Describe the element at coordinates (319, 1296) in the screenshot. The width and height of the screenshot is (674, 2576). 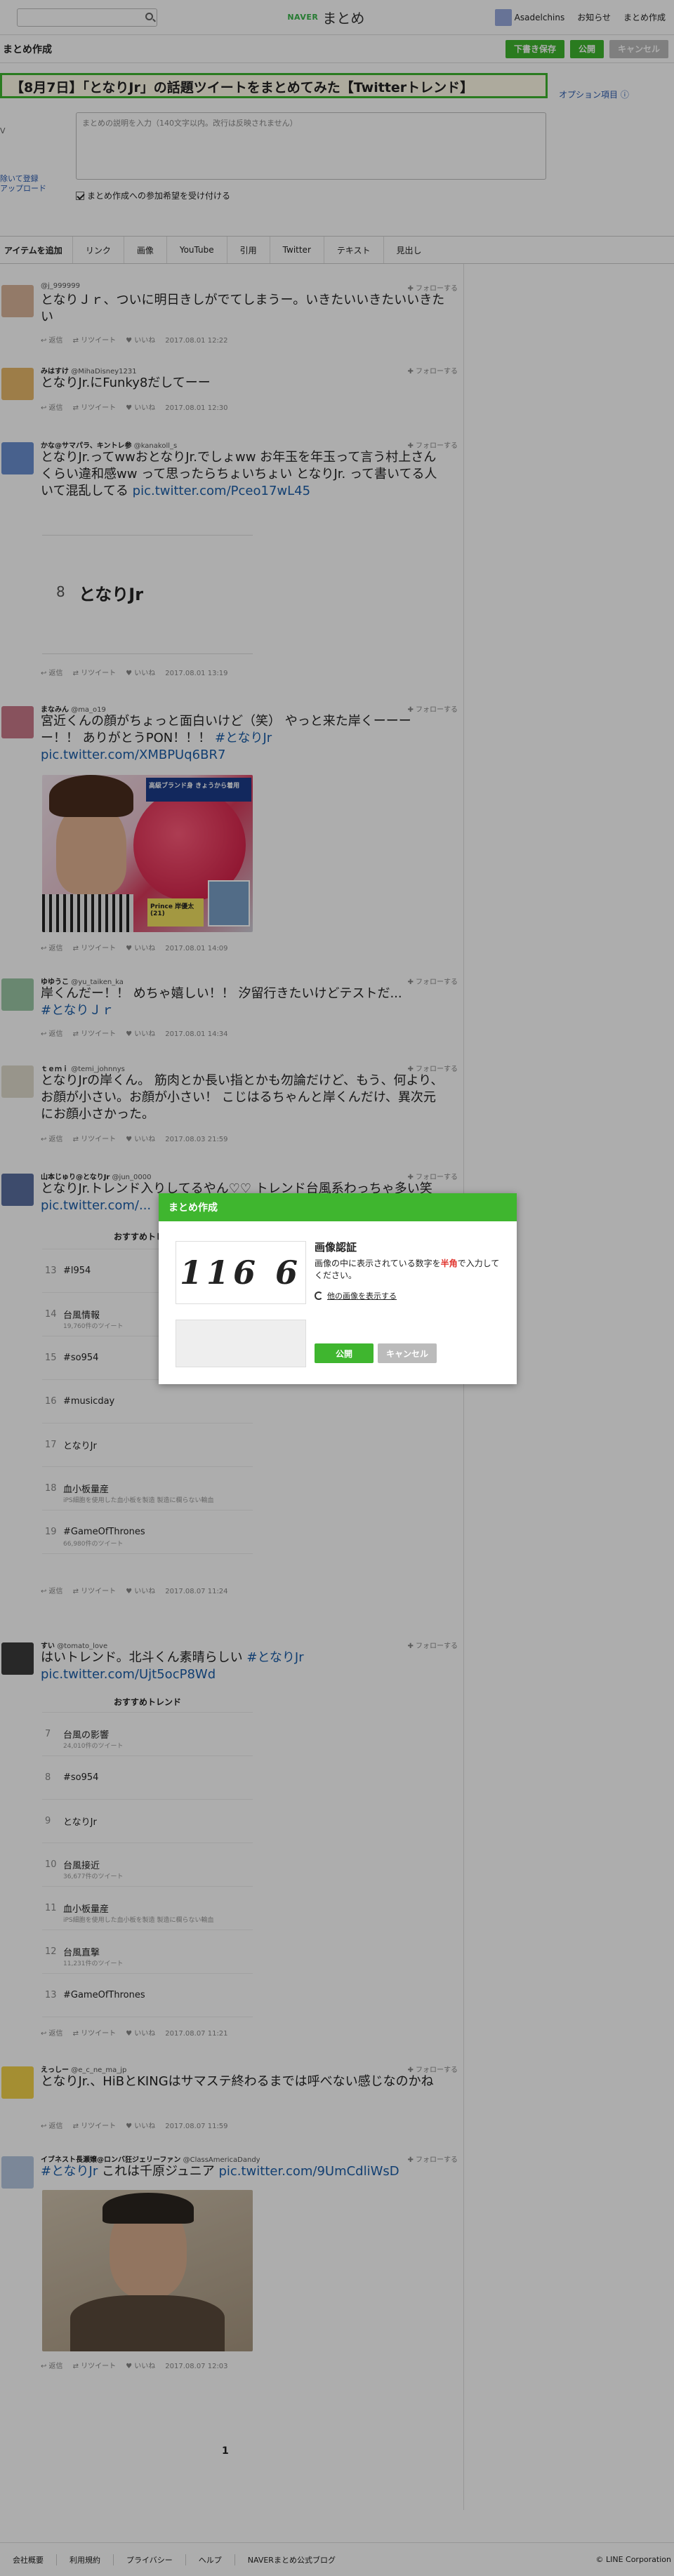
I see `reload-icon` at that location.